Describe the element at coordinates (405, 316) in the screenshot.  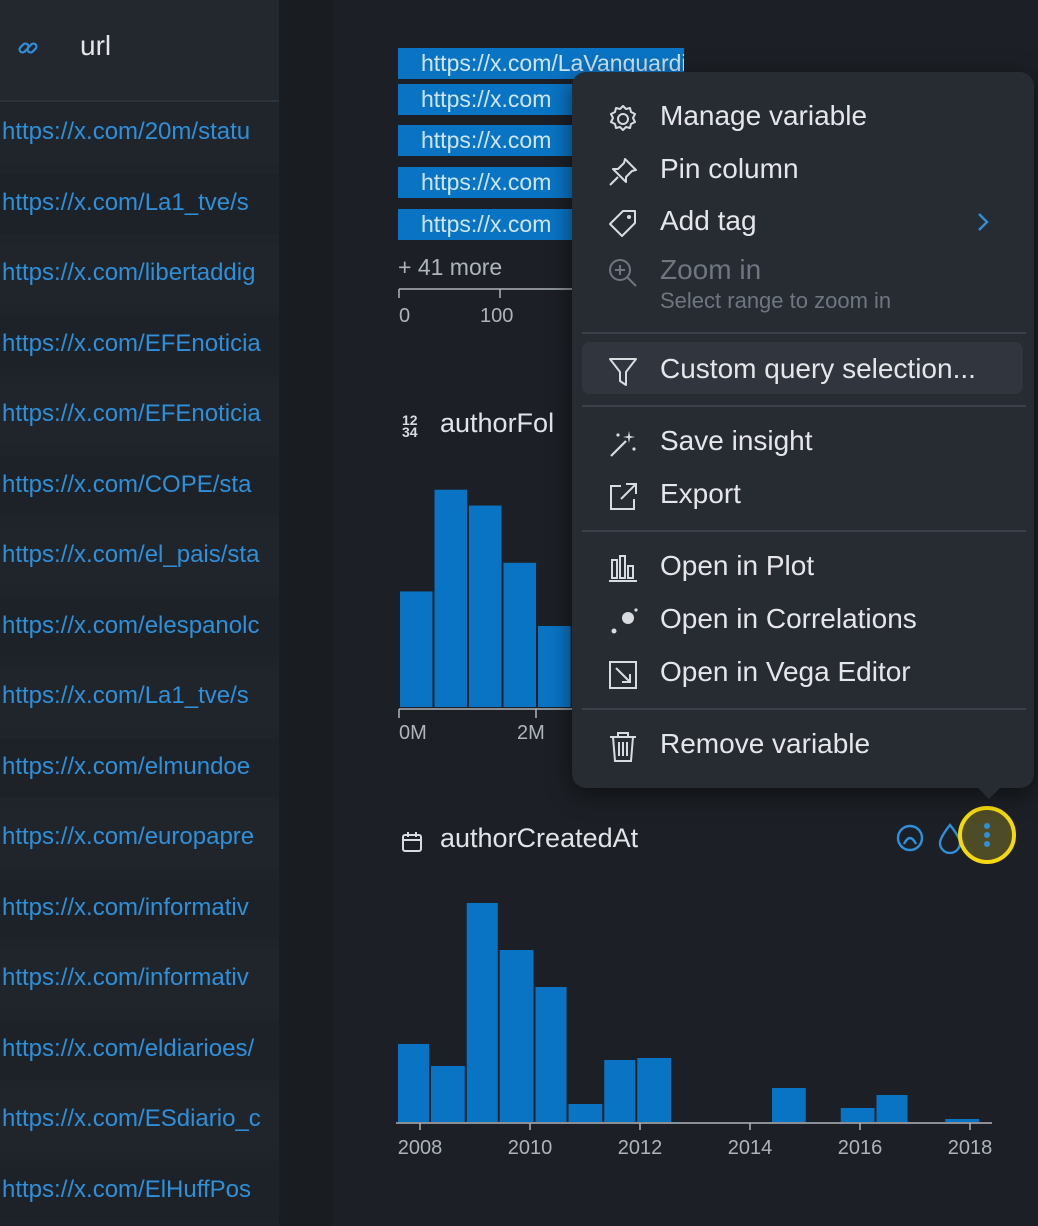
I see `url-axis-tick-0: 0` at that location.